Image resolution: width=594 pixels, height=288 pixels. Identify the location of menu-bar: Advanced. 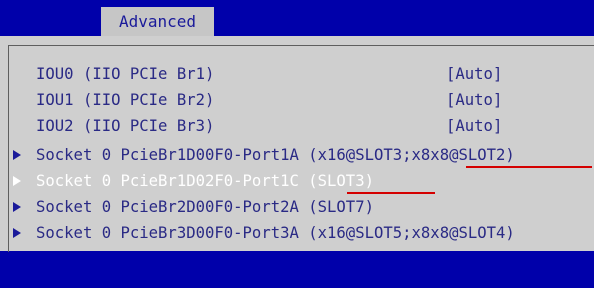
(297, 18).